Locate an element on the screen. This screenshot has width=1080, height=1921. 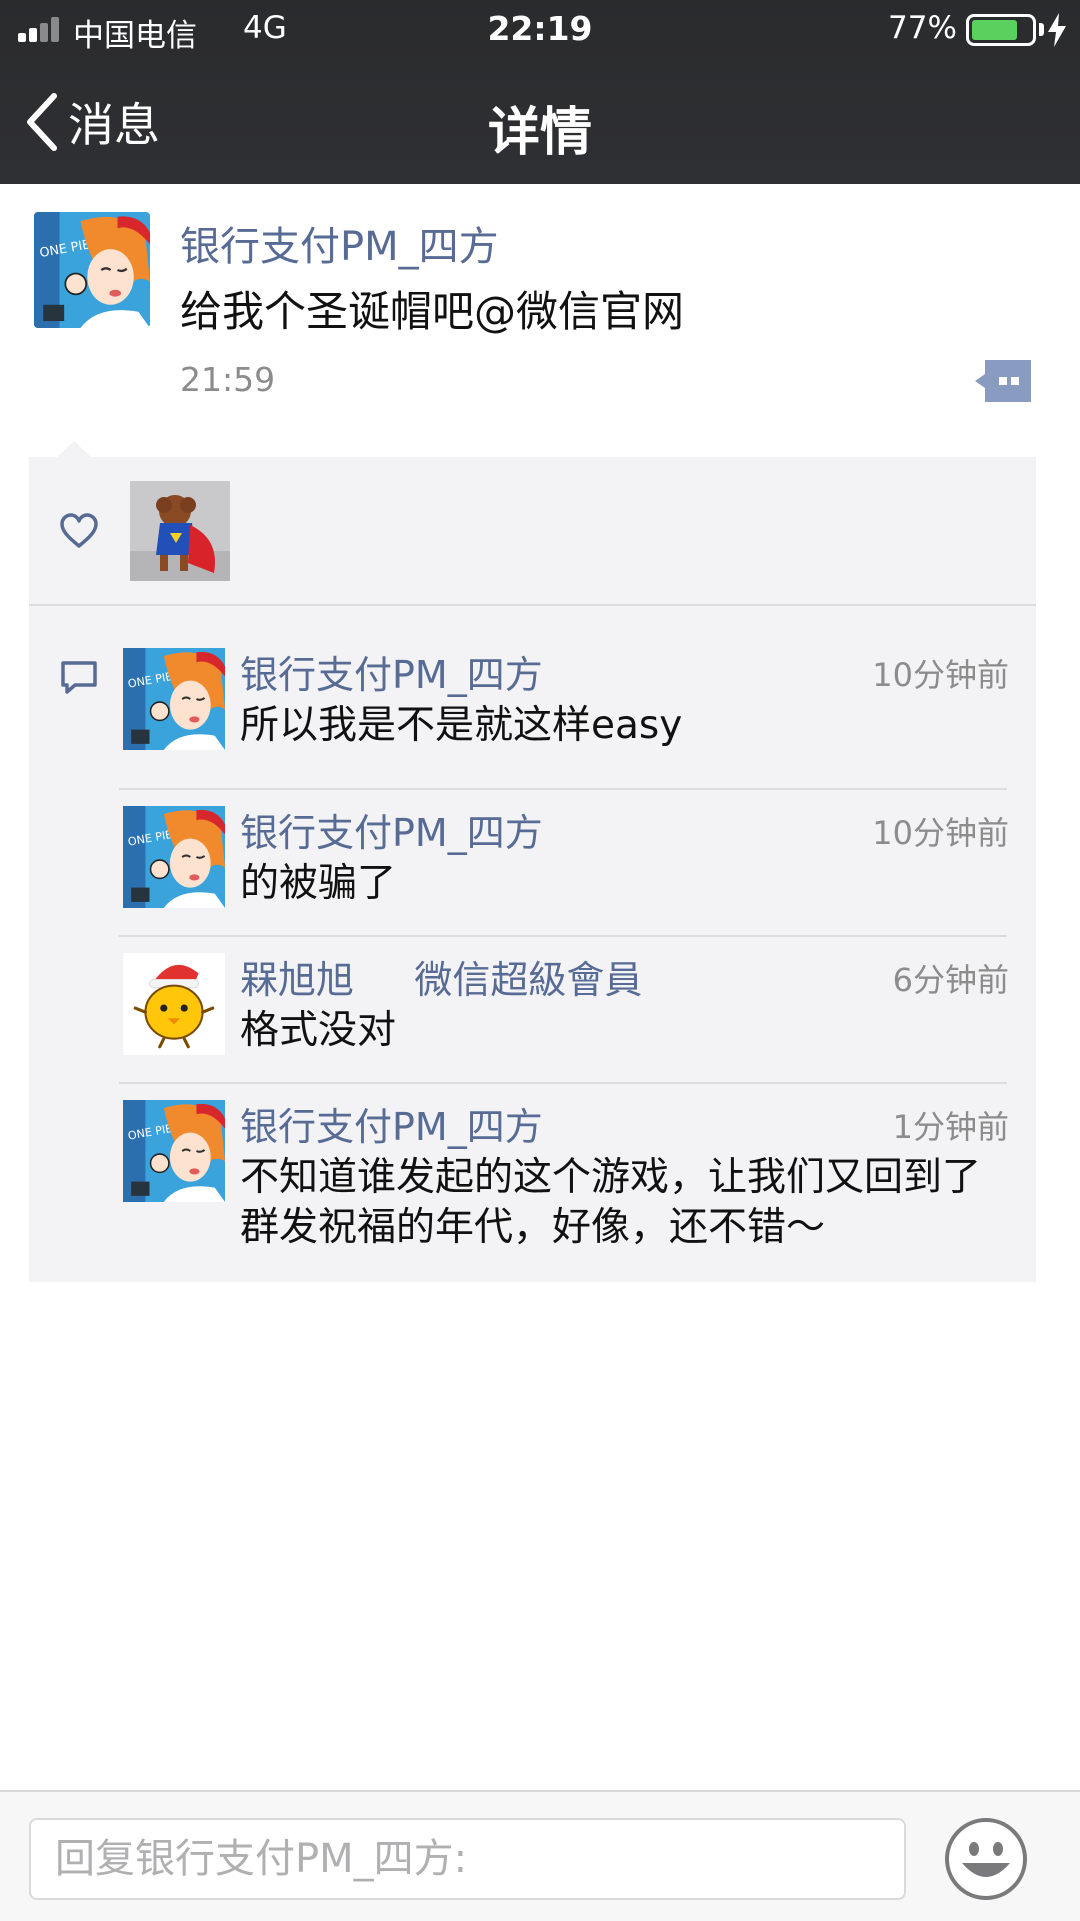
charging-icon is located at coordinates (1057, 30).